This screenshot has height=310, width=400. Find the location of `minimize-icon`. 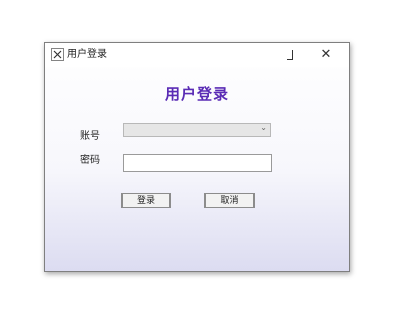

minimize-icon is located at coordinates (290, 54).